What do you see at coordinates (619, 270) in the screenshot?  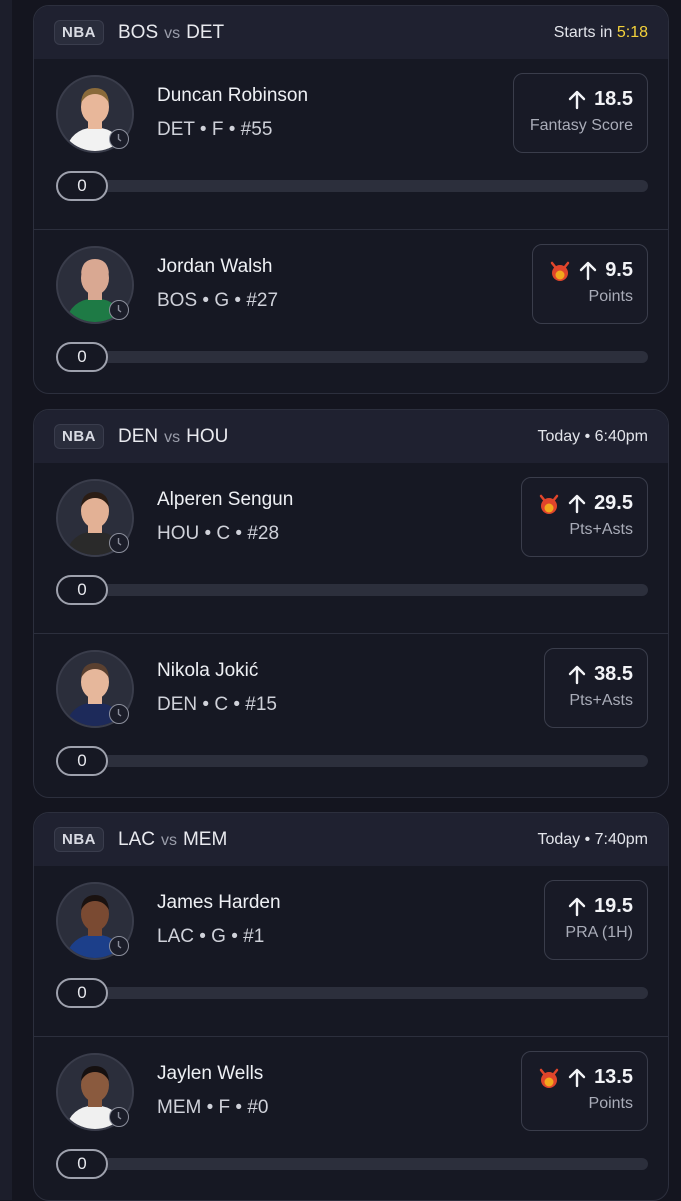 I see `prop-line-value: 9.5` at bounding box center [619, 270].